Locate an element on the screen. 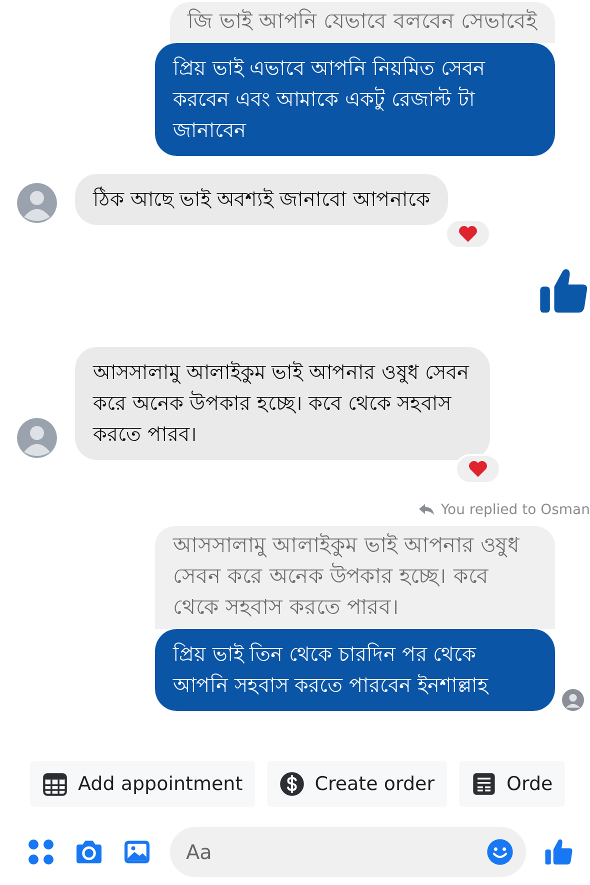 Image resolution: width=590 pixels, height=885 pixels. quick-reply-chip: Create order is located at coordinates (356, 784).